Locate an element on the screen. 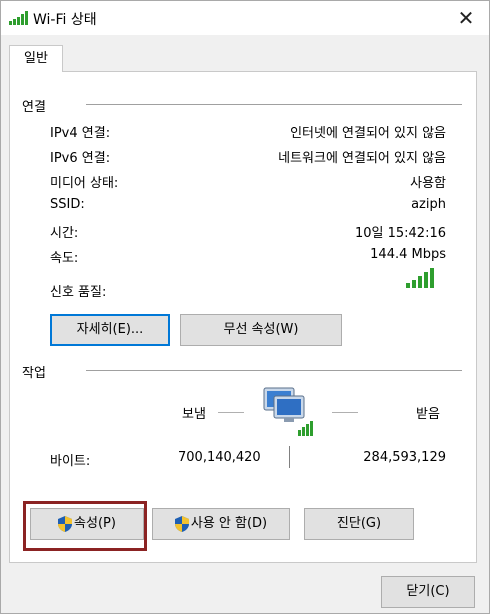 The height and width of the screenshot is (614, 490). speed-value: 144.4 Mbps is located at coordinates (408, 254).